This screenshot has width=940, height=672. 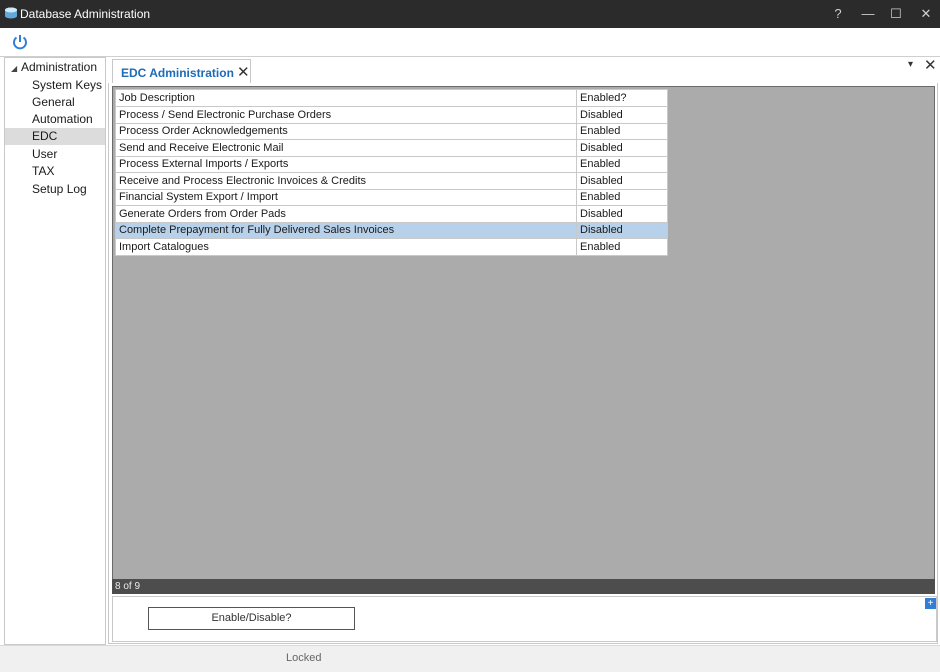 I want to click on expand-arrow-icon: ◢, so click(x=16, y=68).